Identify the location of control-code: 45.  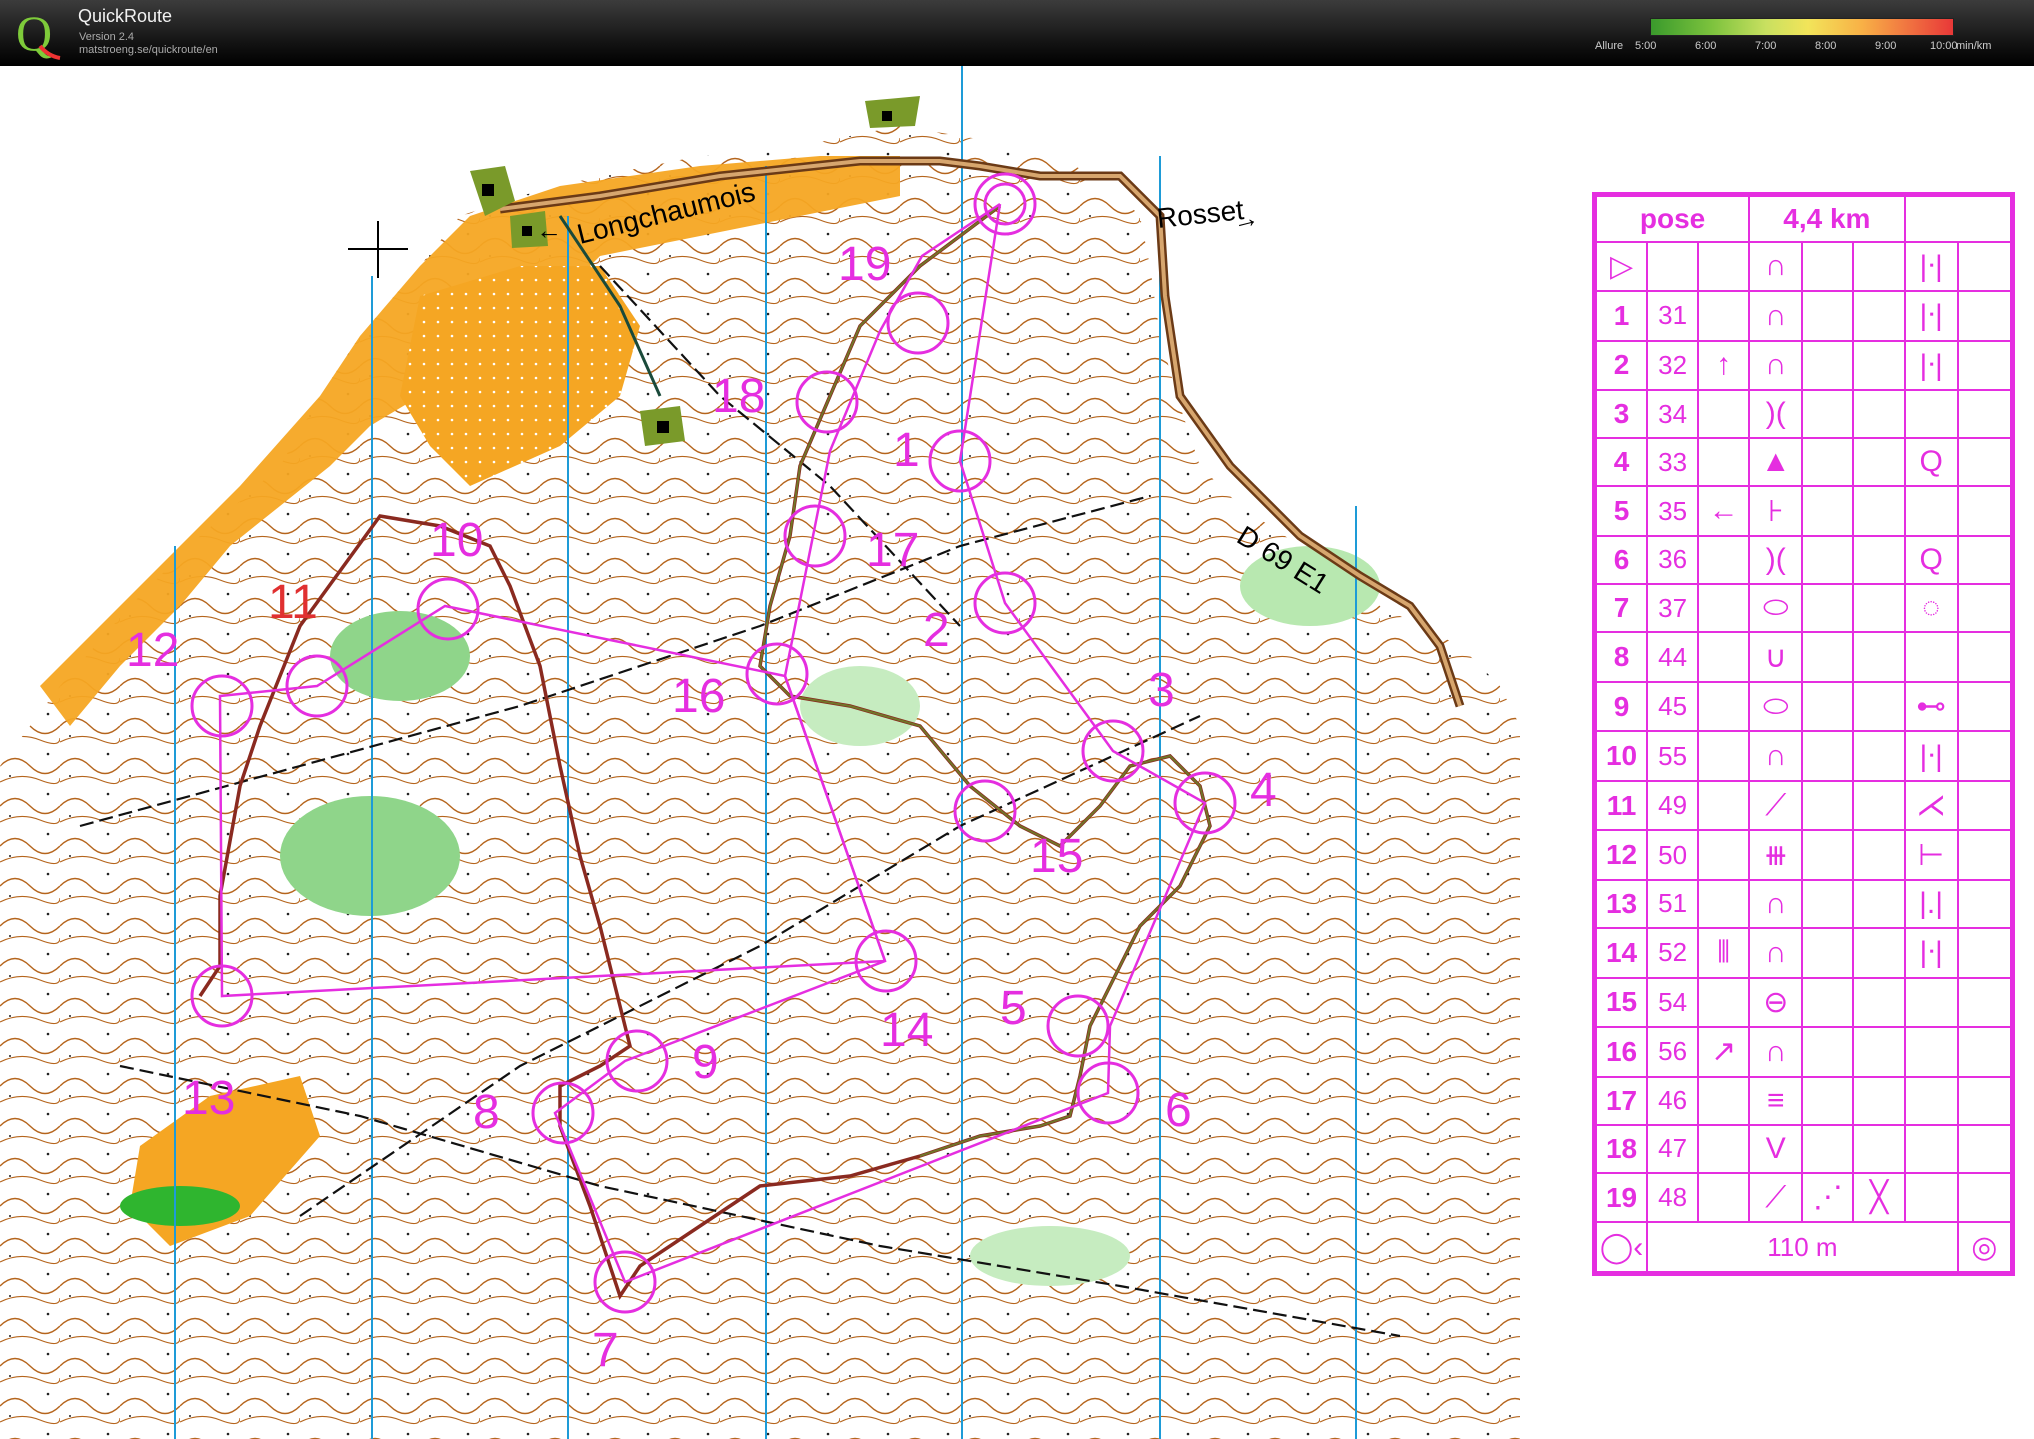
(1673, 706).